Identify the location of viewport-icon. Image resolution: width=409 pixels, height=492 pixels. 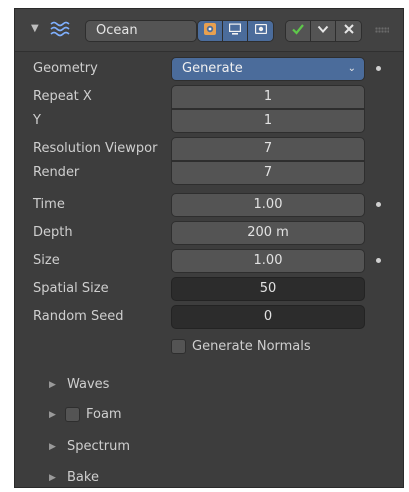
(235, 31).